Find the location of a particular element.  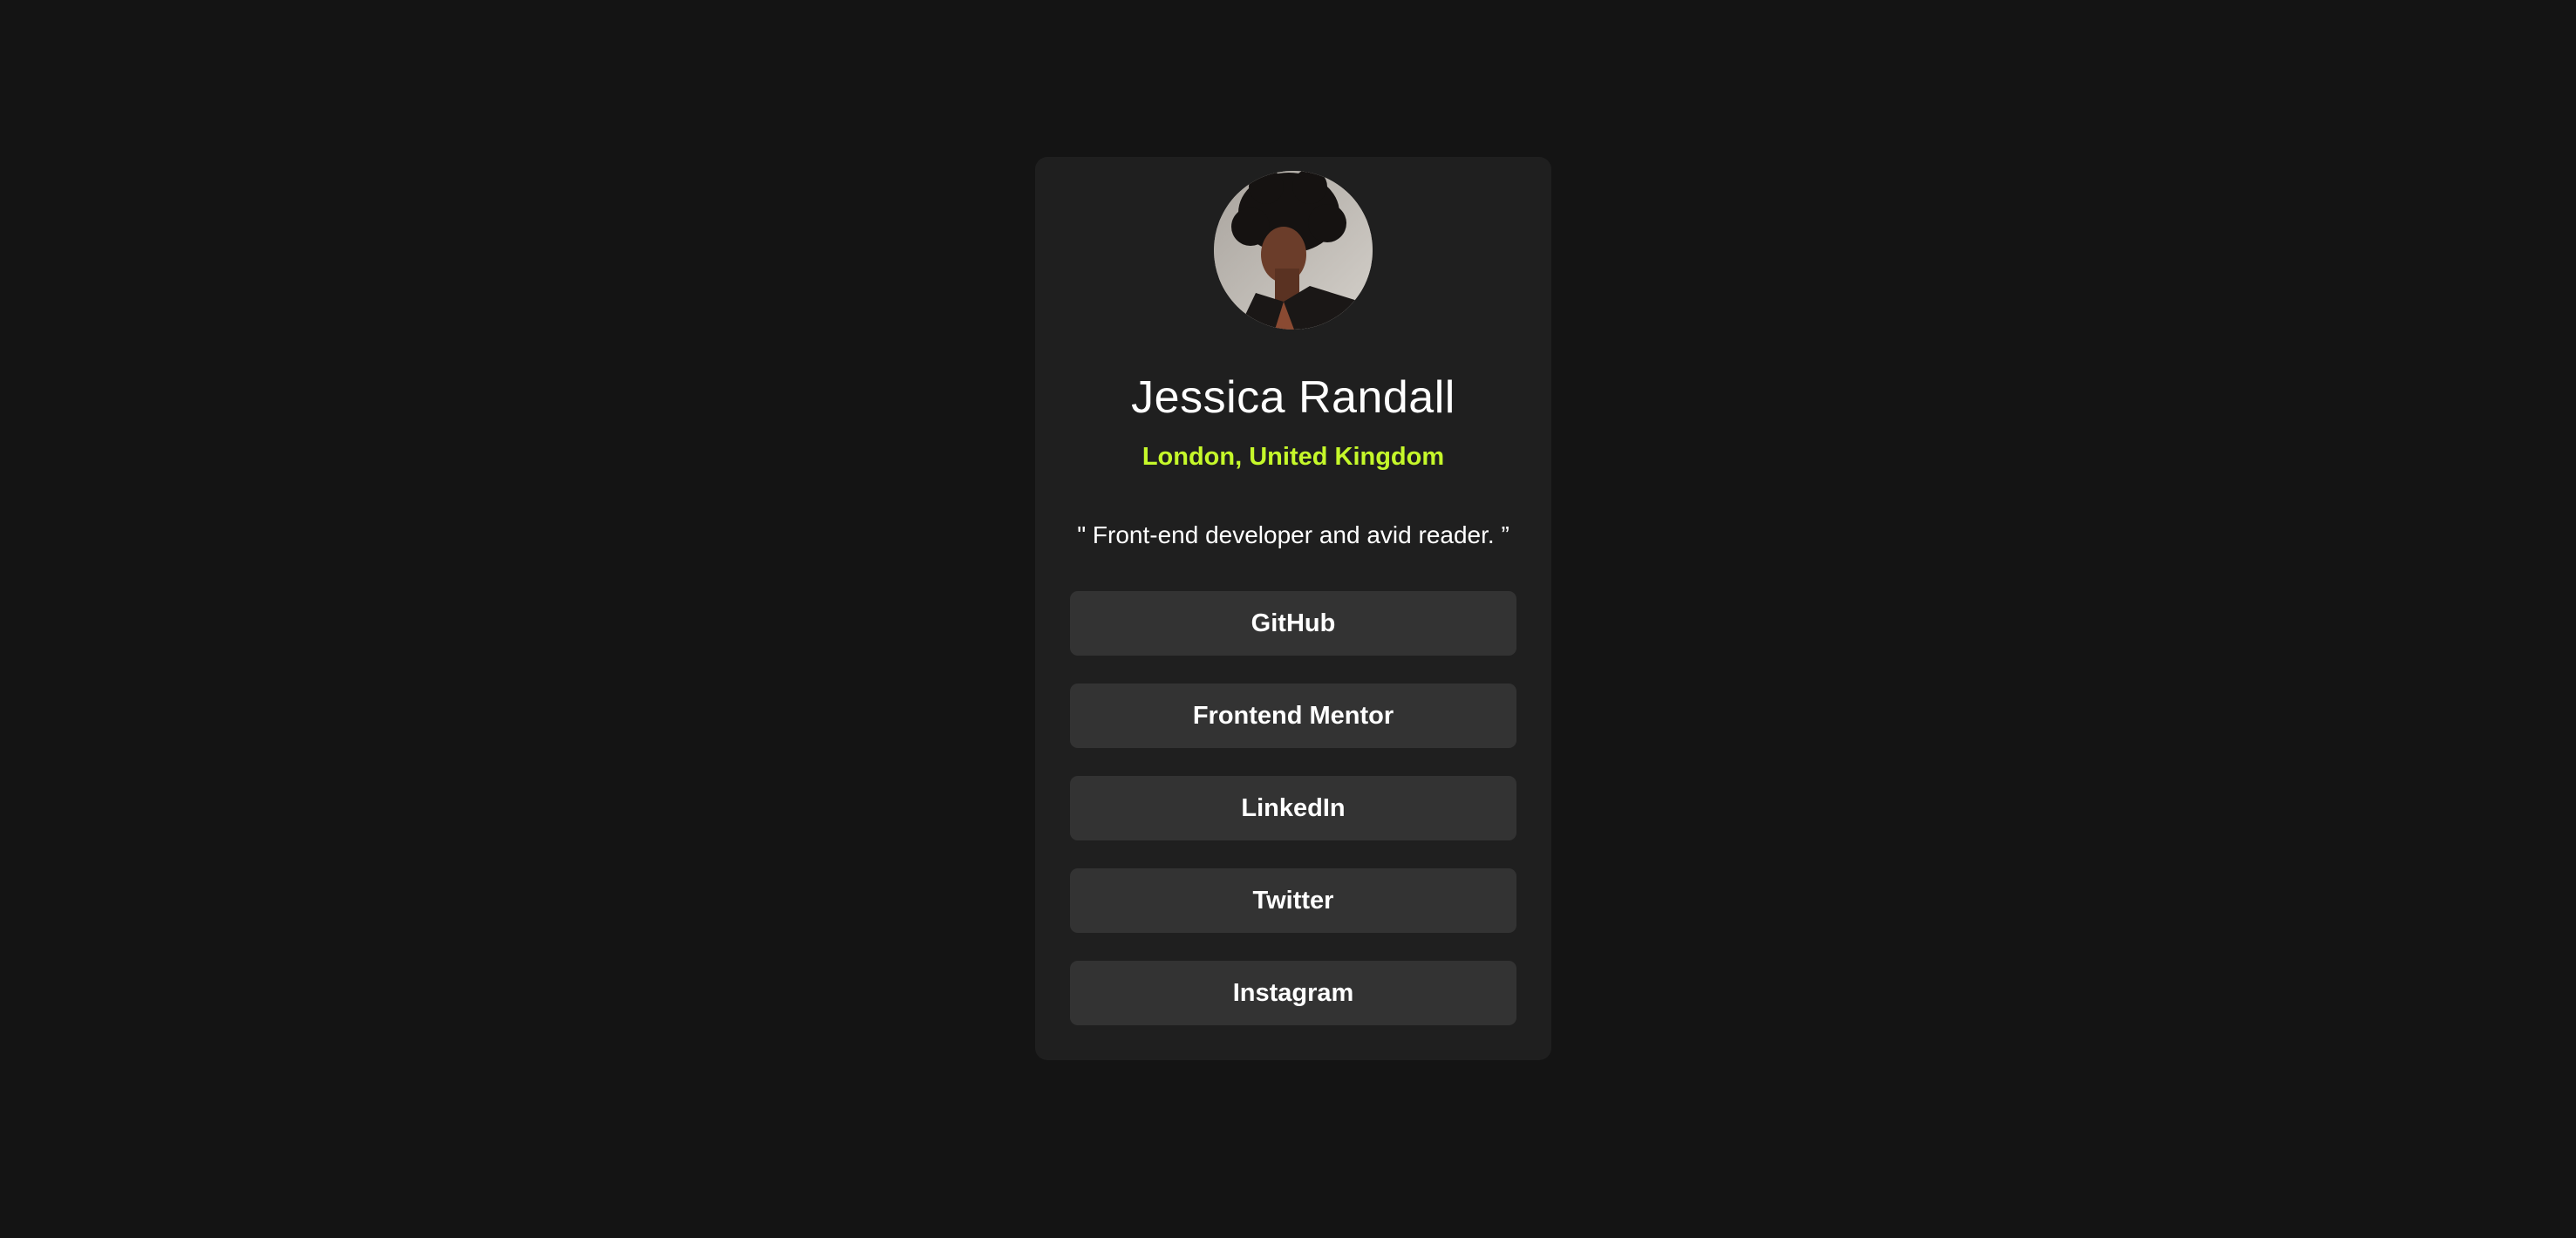

twitter-link-button: Twitter is located at coordinates (1293, 900).